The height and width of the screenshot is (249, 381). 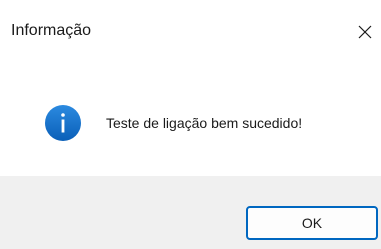 I want to click on close-button, so click(x=366, y=32).